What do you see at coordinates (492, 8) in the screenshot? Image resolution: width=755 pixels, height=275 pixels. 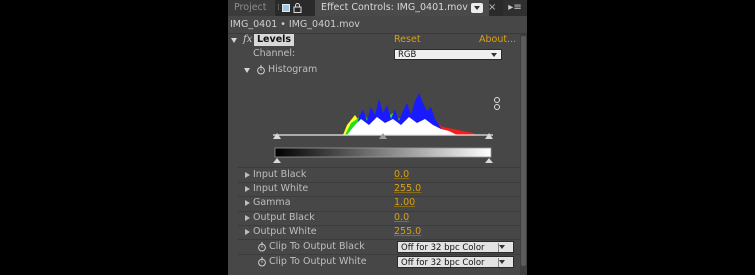 I see `close-icon: ×` at bounding box center [492, 8].